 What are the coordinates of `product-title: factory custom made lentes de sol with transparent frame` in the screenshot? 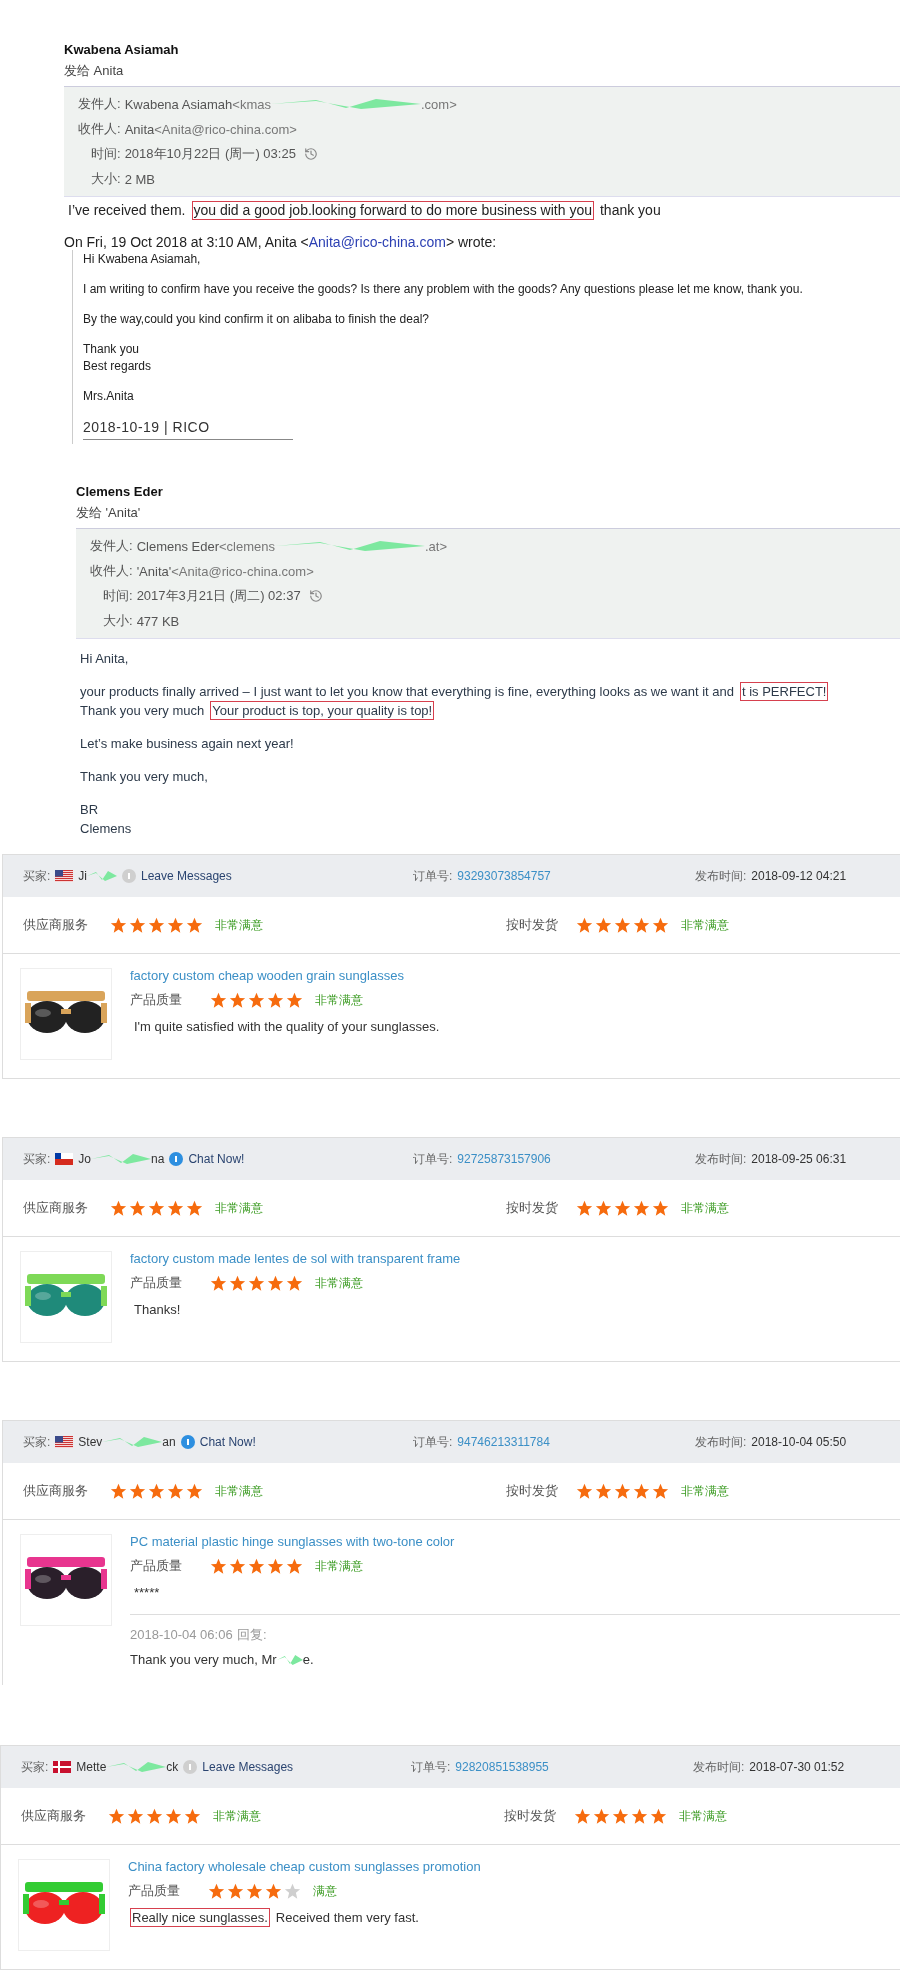 It's located at (515, 1258).